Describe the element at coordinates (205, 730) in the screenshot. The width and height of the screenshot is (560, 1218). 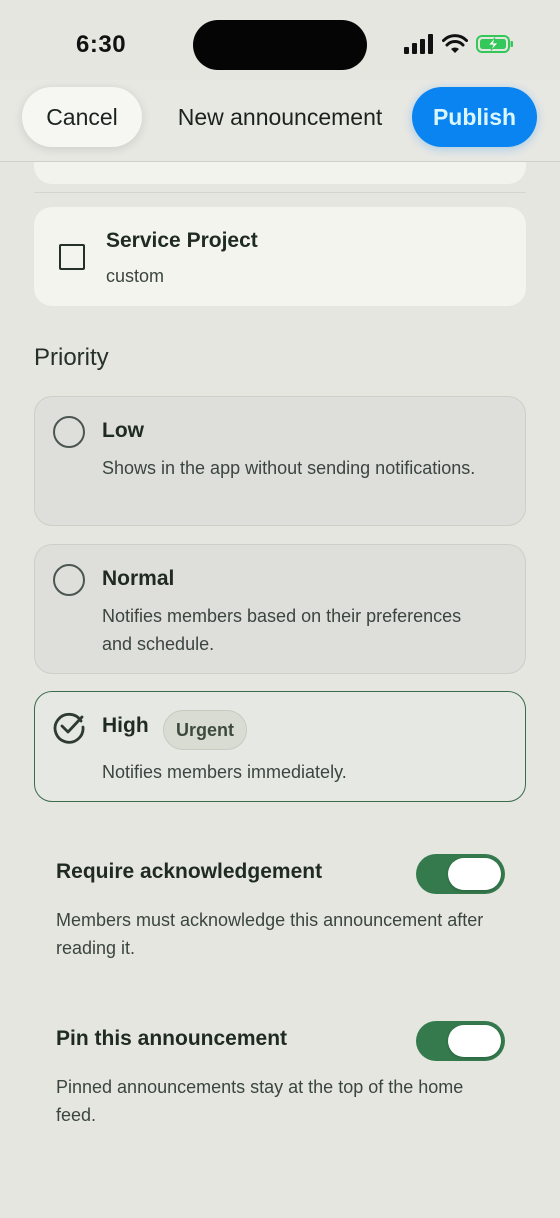
I see `urgent-badge: Urgent` at that location.